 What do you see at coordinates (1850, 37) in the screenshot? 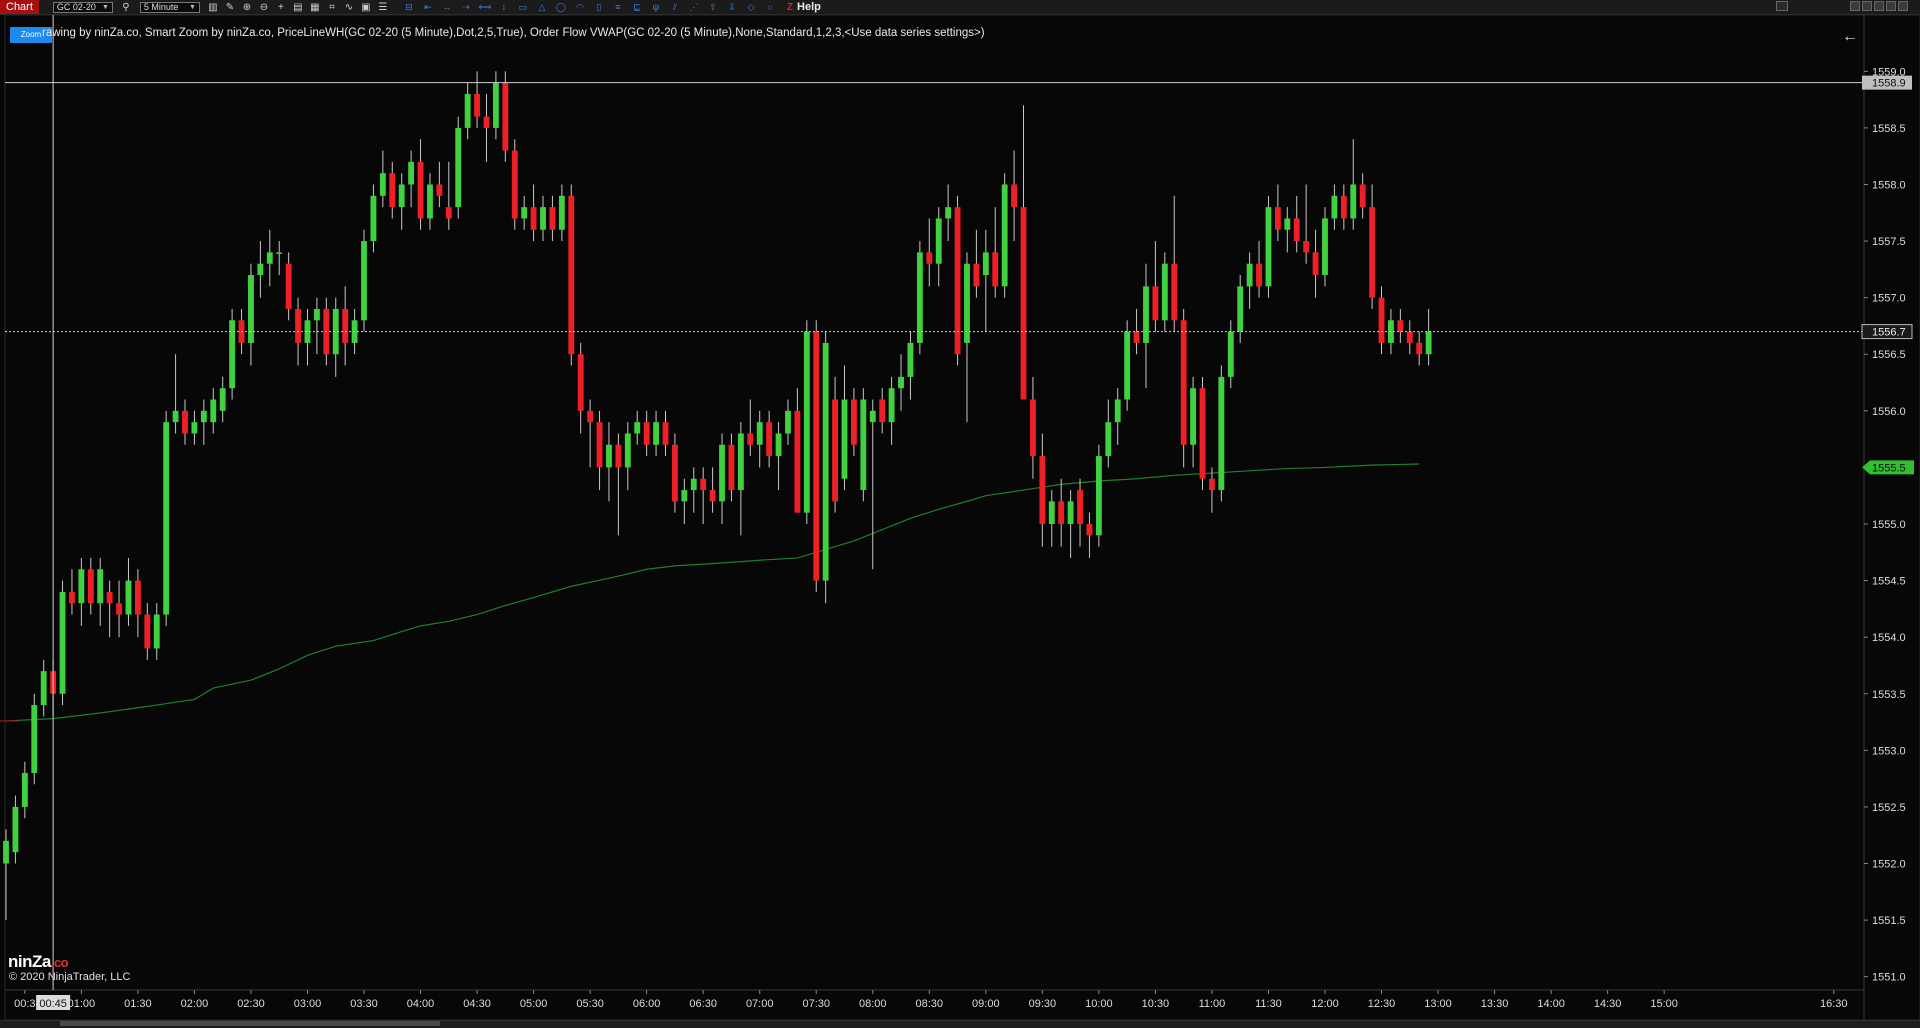
I see `back-arrow-icon: ←` at bounding box center [1850, 37].